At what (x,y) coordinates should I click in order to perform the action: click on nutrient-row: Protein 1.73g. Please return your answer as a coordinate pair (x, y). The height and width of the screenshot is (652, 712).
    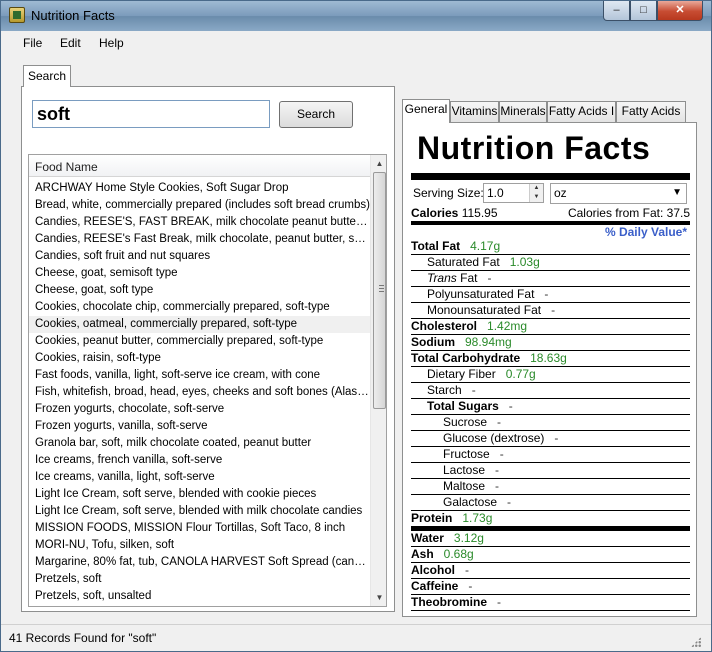
    Looking at the image, I should click on (550, 519).